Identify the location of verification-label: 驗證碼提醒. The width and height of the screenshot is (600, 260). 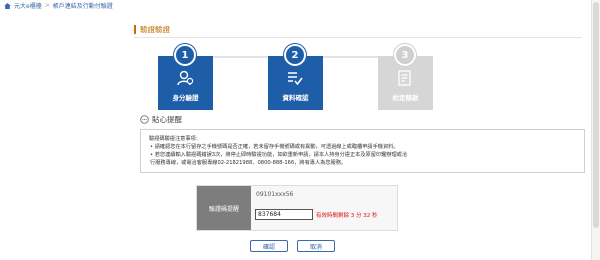
(224, 208).